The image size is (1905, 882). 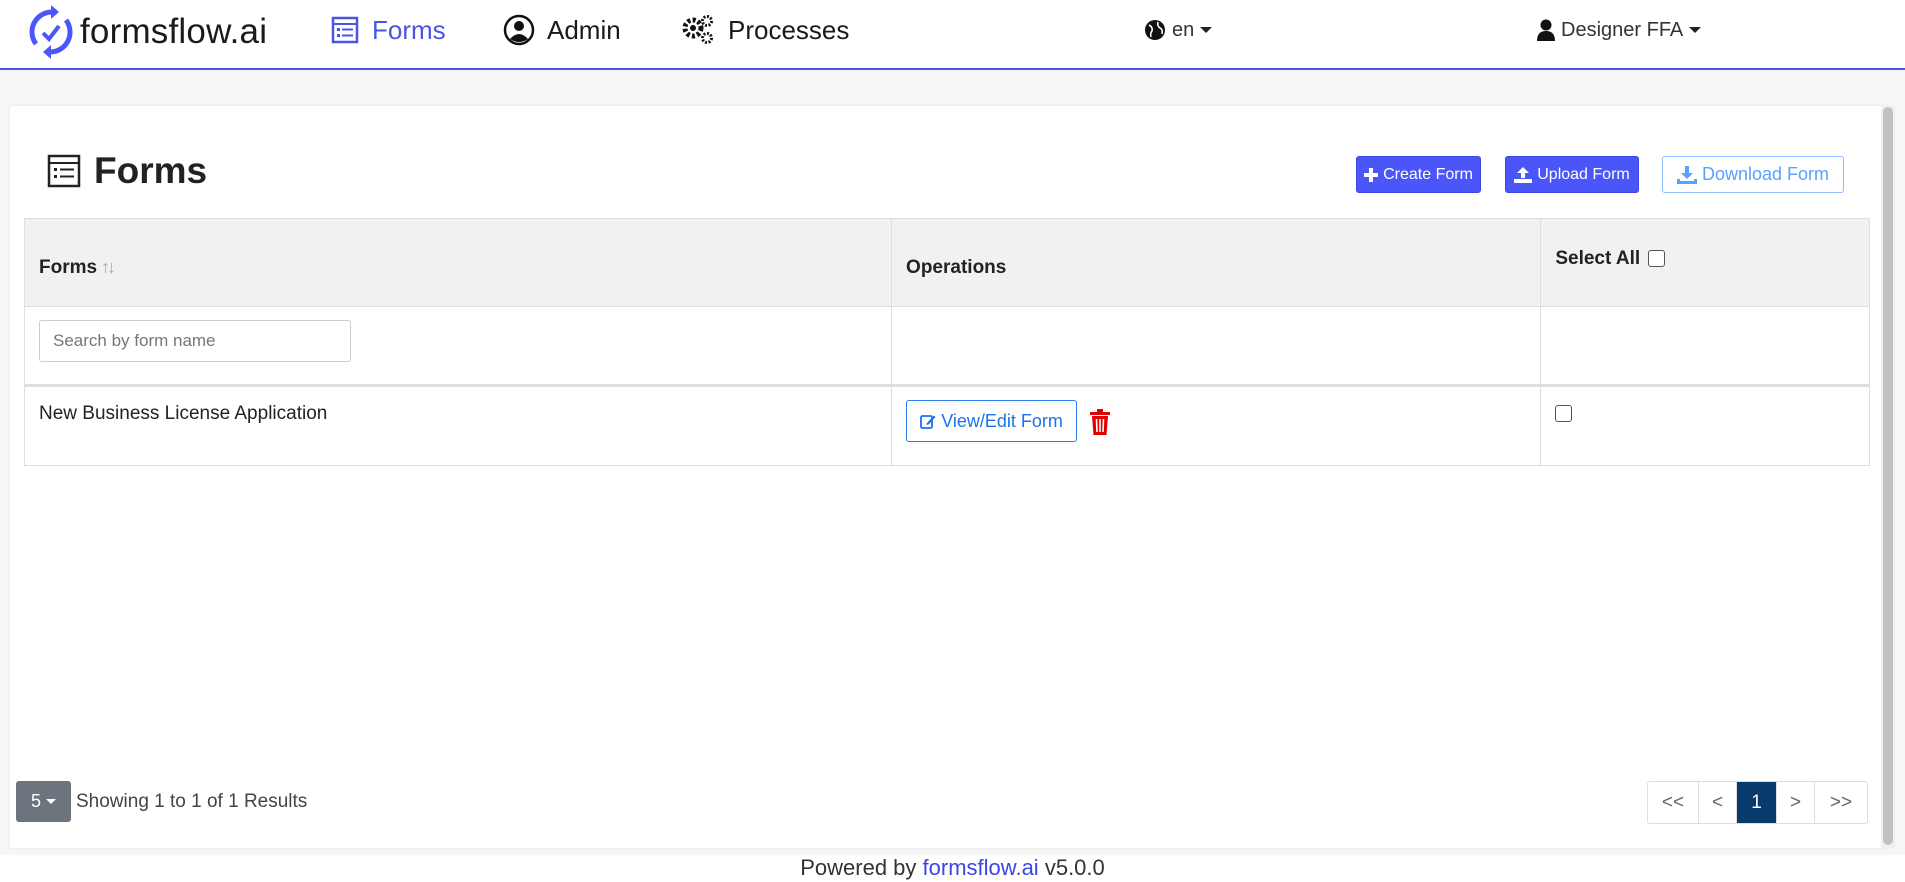 I want to click on brand: formsflow.ai, so click(x=147, y=32).